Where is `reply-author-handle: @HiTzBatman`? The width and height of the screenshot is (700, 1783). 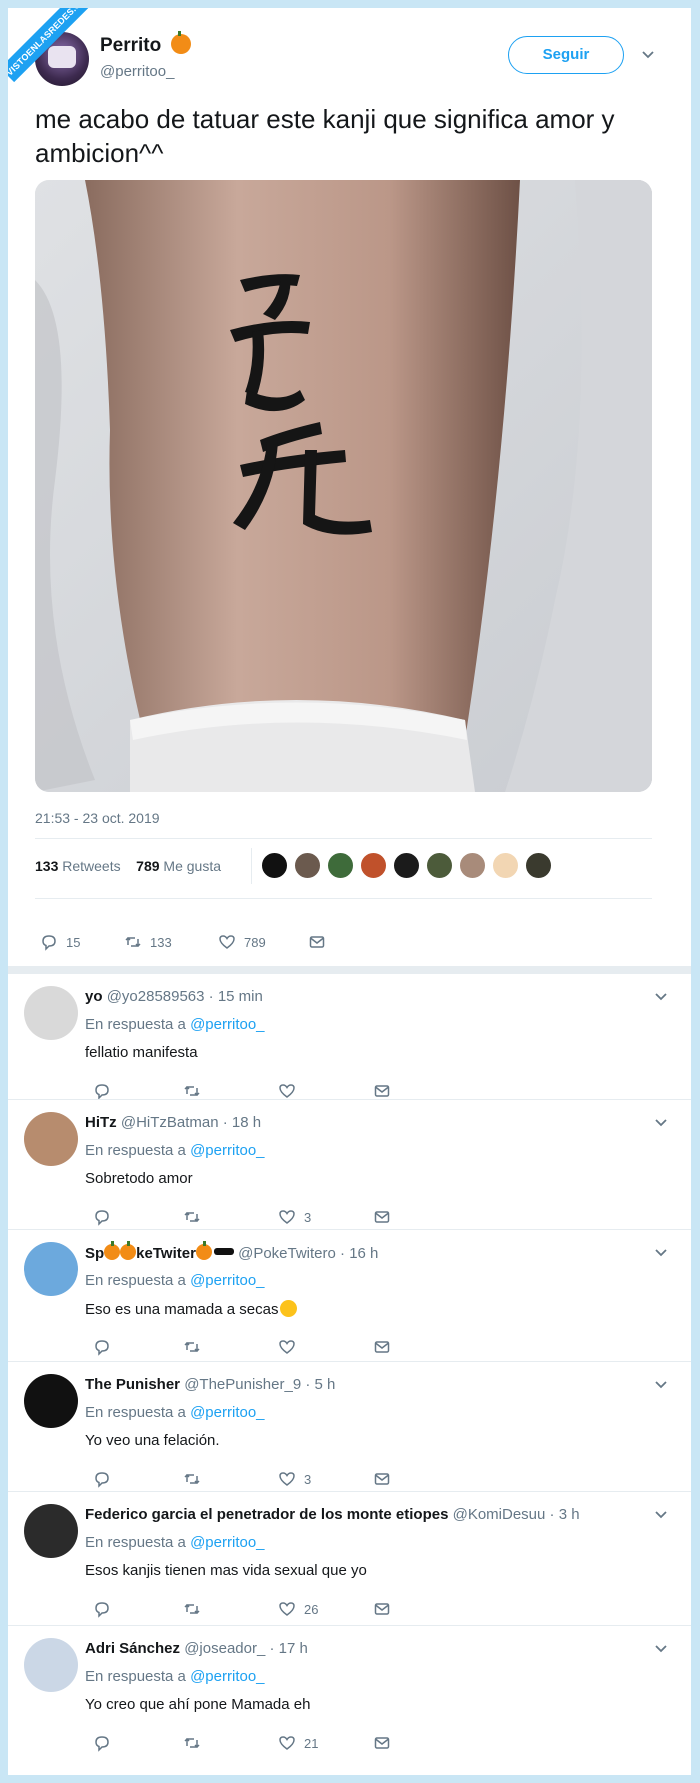 reply-author-handle: @HiTzBatman is located at coordinates (170, 1122).